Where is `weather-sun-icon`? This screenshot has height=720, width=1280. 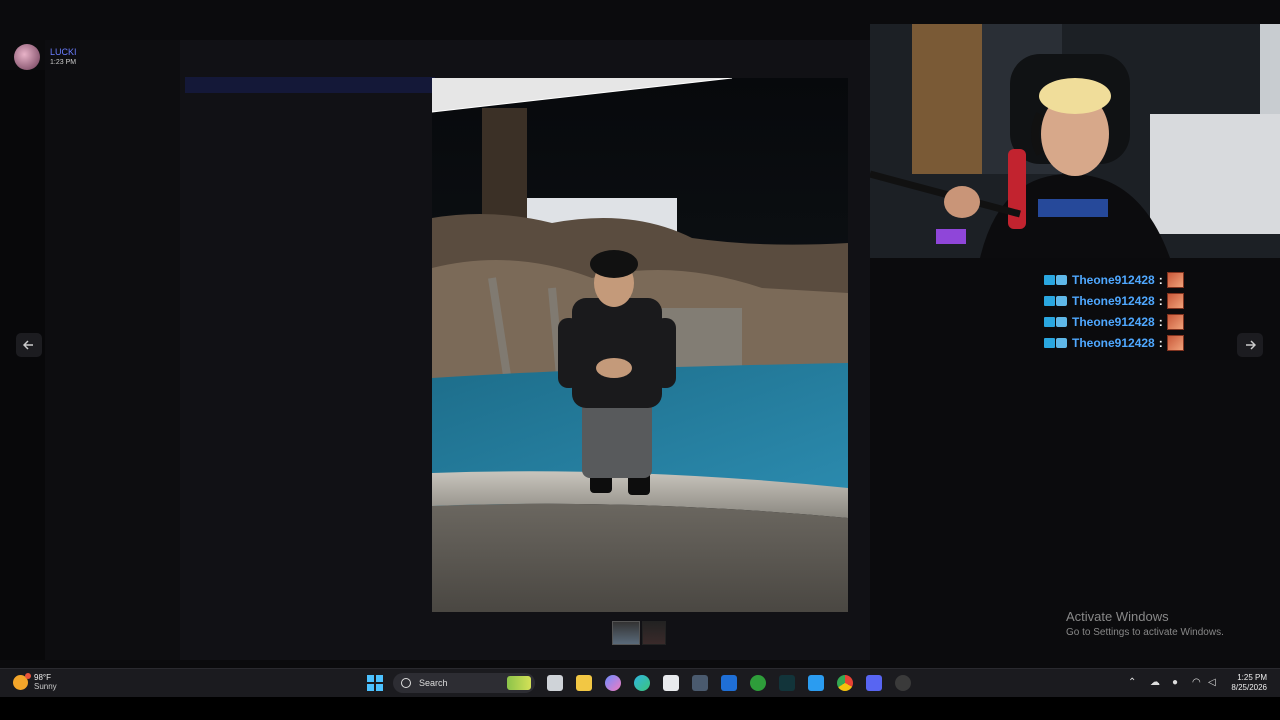 weather-sun-icon is located at coordinates (22, 681).